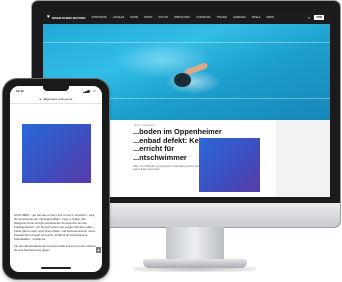 Image resolution: width=342 pixels, height=282 pixels. I want to click on nav-item: PANORAMA, so click(204, 17).